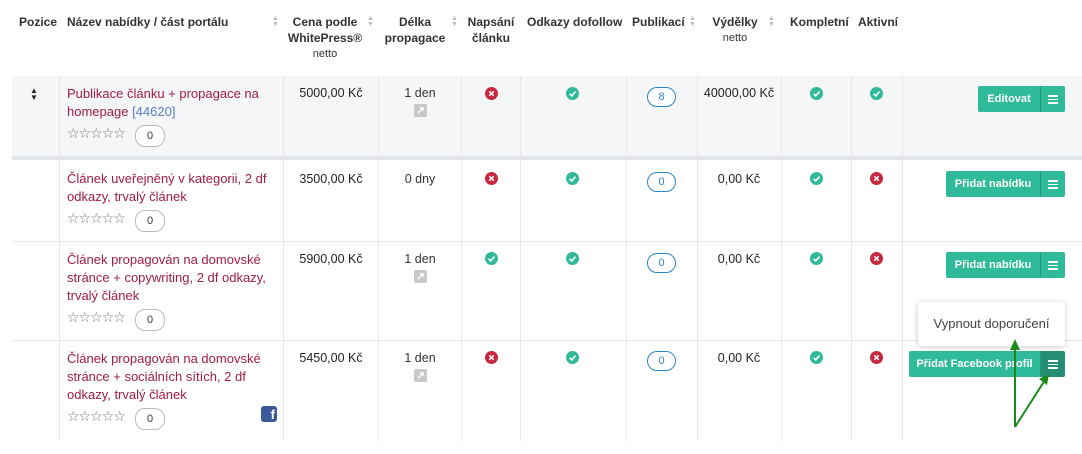 The width and height of the screenshot is (1082, 454). I want to click on price: 5450,00 Kč, so click(331, 358).